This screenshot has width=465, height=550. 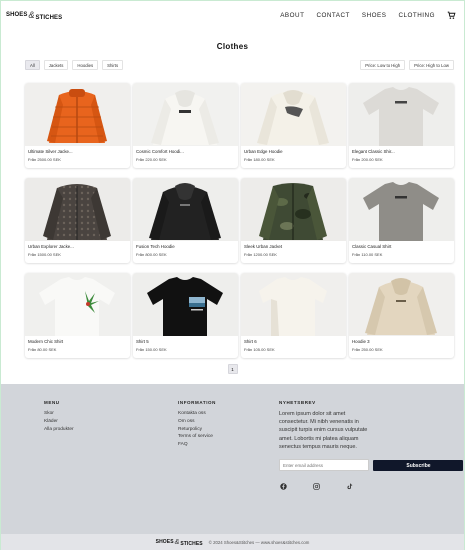 I want to click on product-price: Från 250.00 SEK, so click(x=367, y=349).